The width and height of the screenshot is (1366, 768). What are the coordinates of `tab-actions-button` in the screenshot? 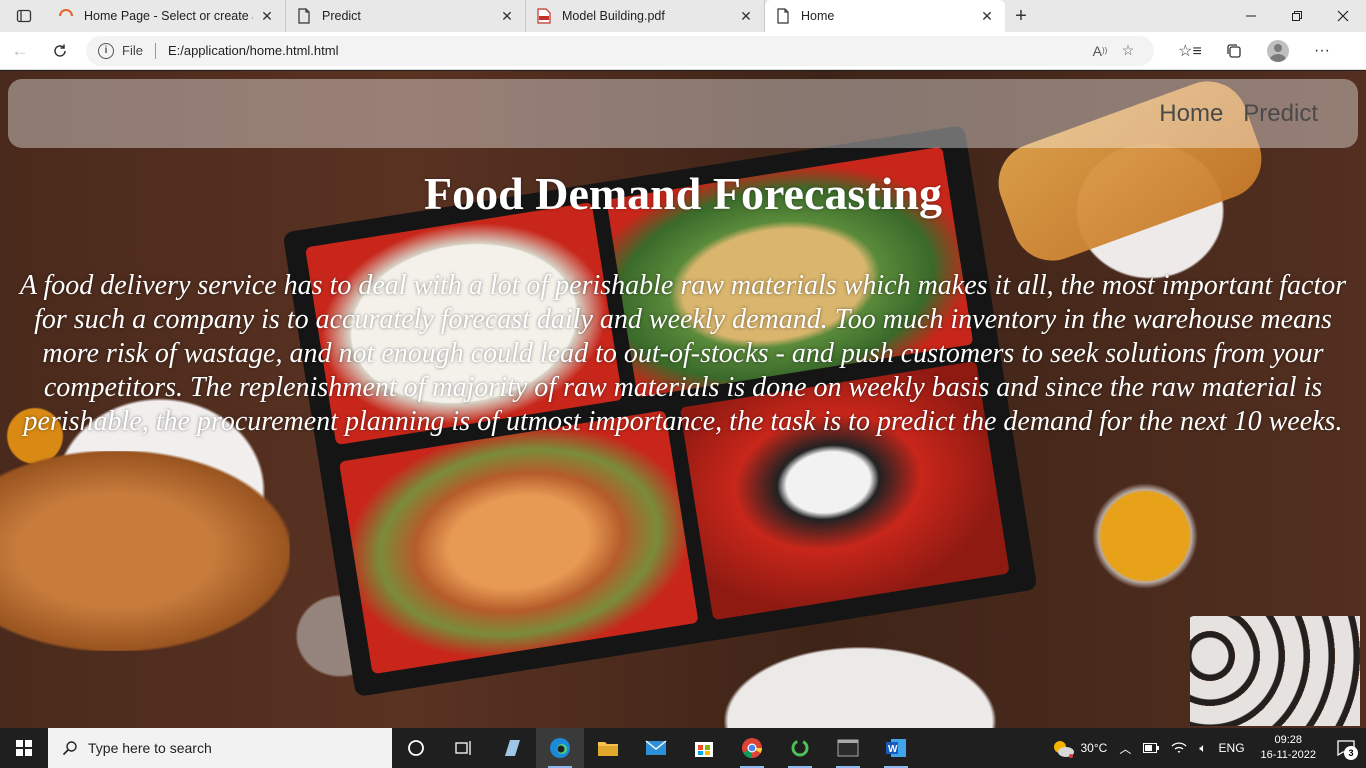 It's located at (24, 16).